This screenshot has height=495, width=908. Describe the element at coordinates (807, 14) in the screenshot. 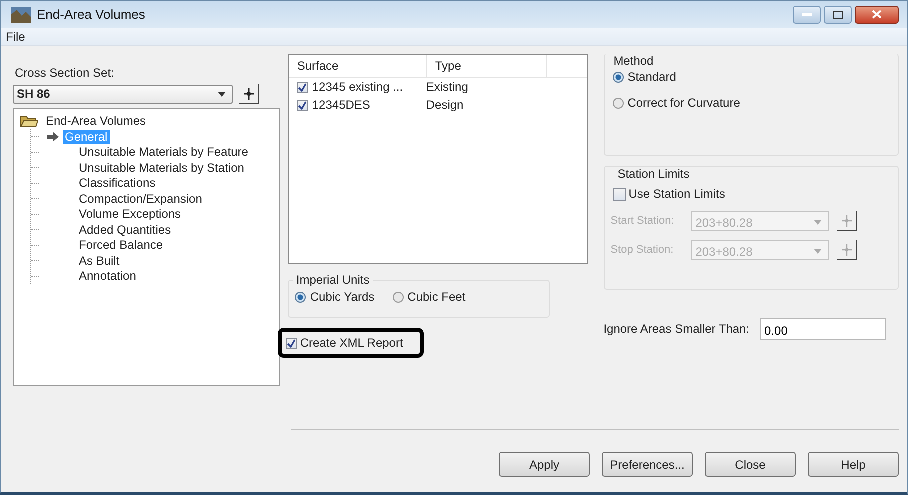

I see `minimize-icon` at that location.